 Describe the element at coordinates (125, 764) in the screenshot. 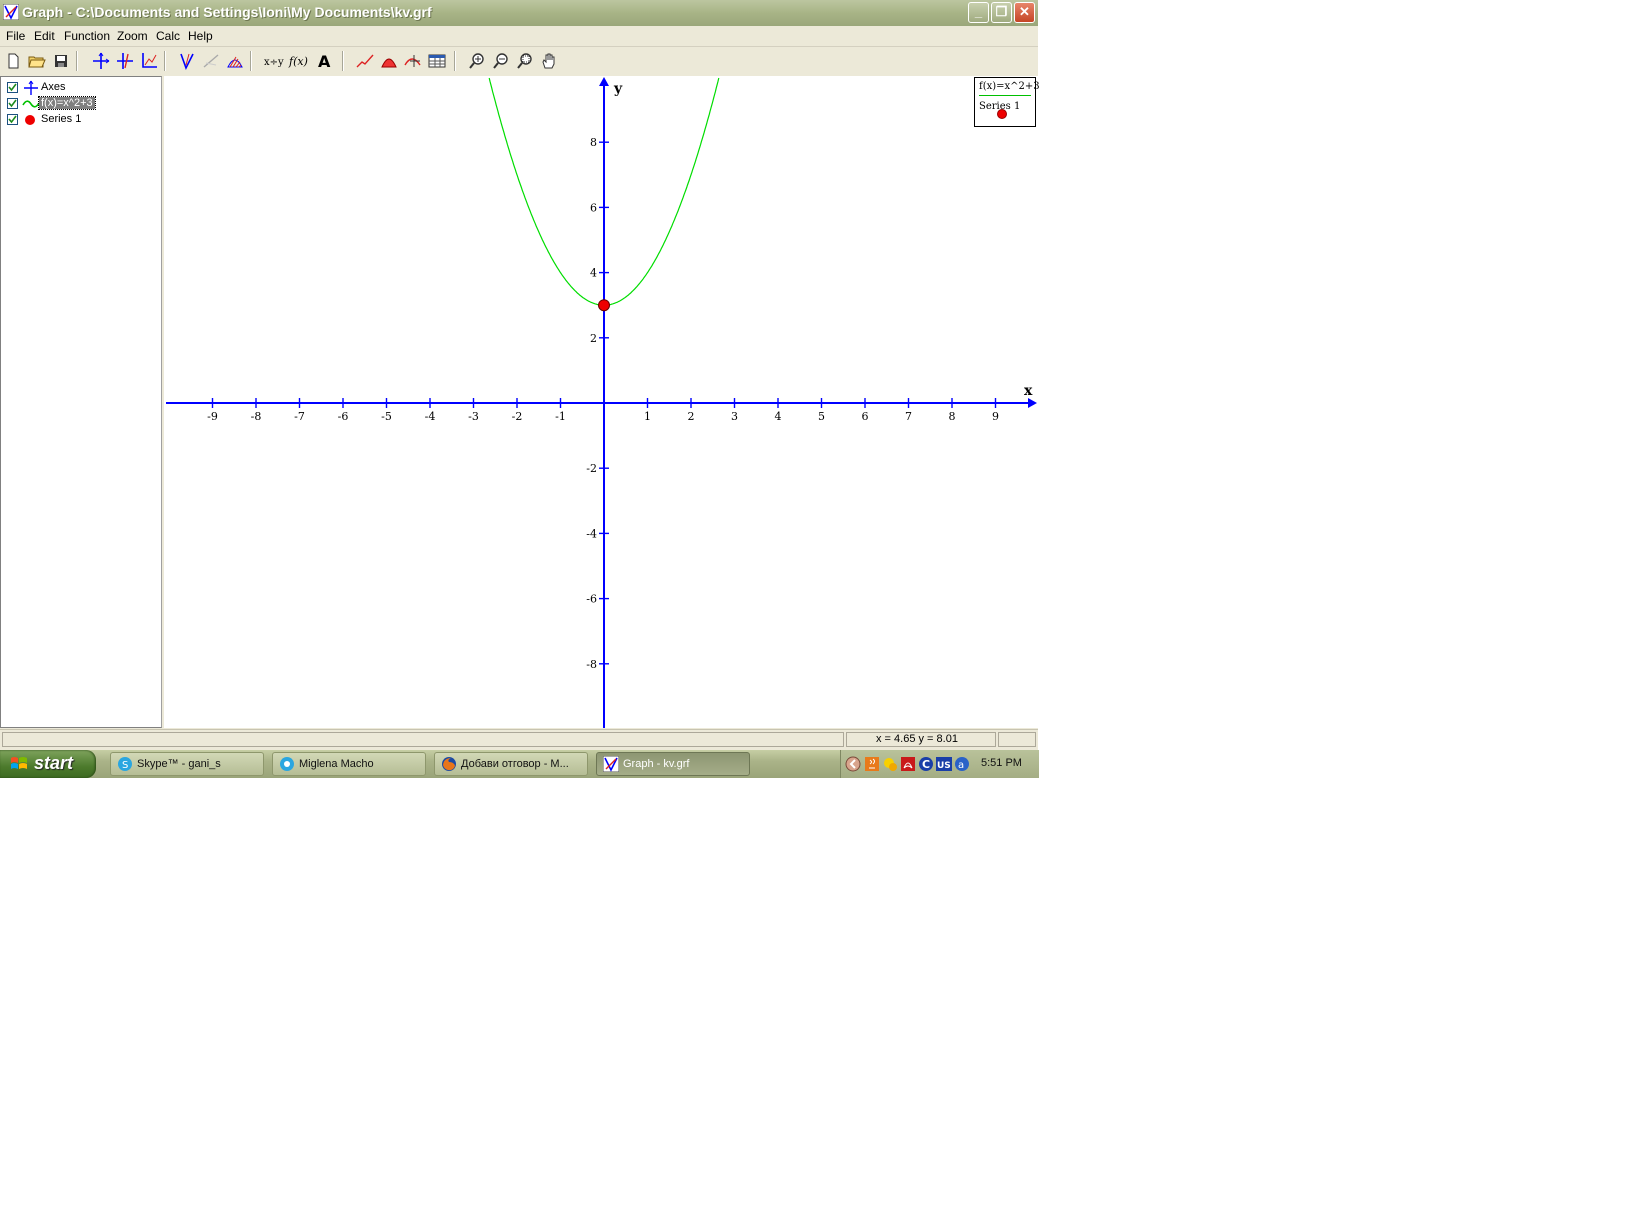

I see `skype-icon: S` at that location.